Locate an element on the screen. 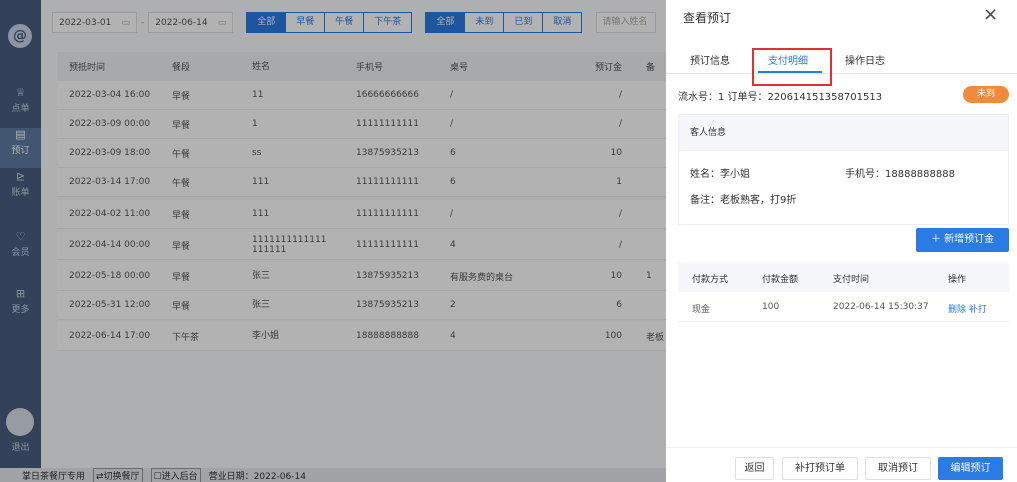 The height and width of the screenshot is (482, 1017). payment-amount: 100 is located at coordinates (771, 307).